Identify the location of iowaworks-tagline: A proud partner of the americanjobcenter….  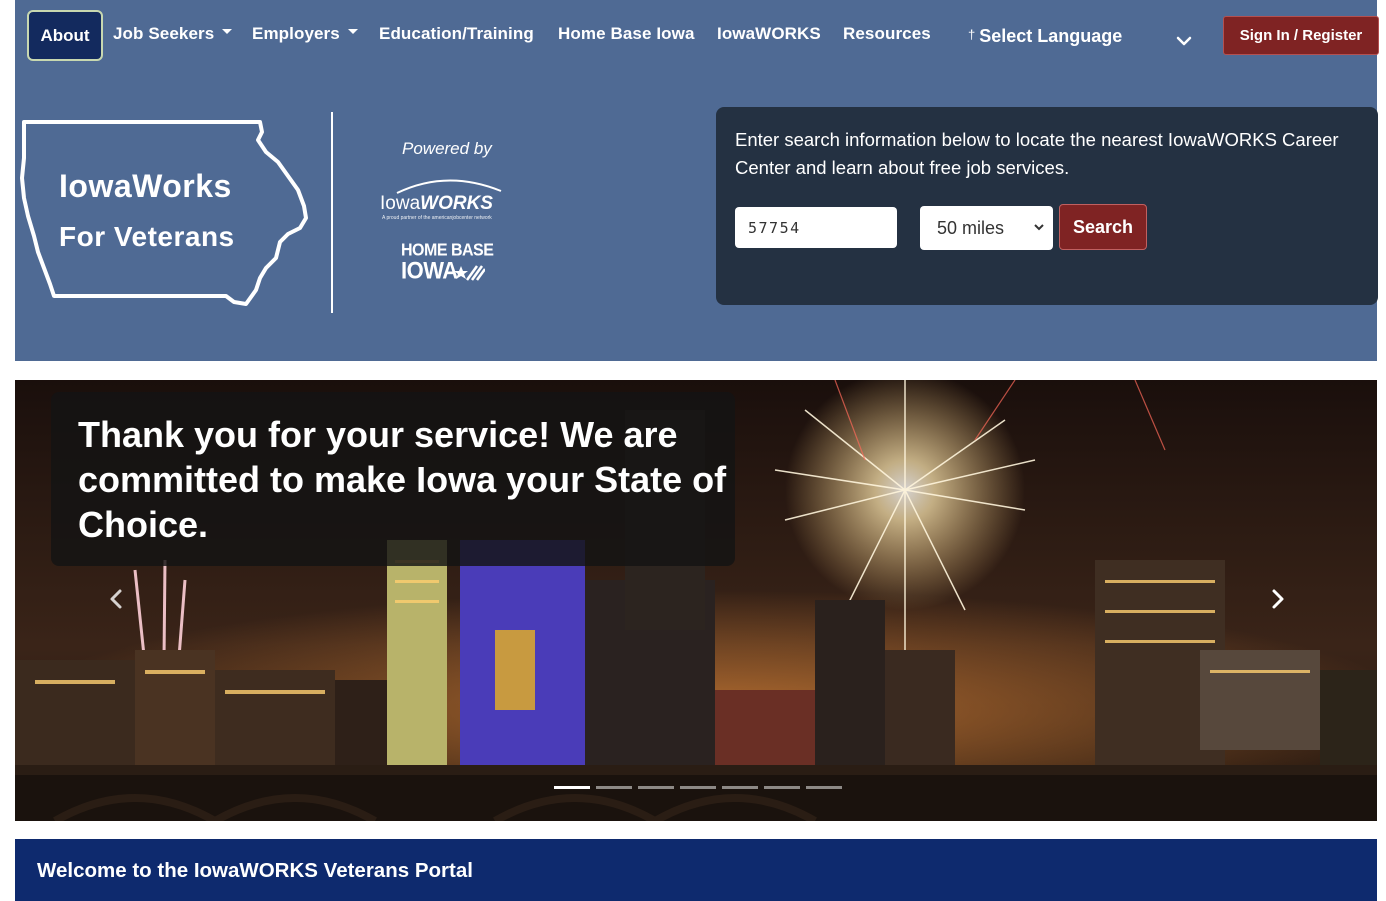
(437, 218).